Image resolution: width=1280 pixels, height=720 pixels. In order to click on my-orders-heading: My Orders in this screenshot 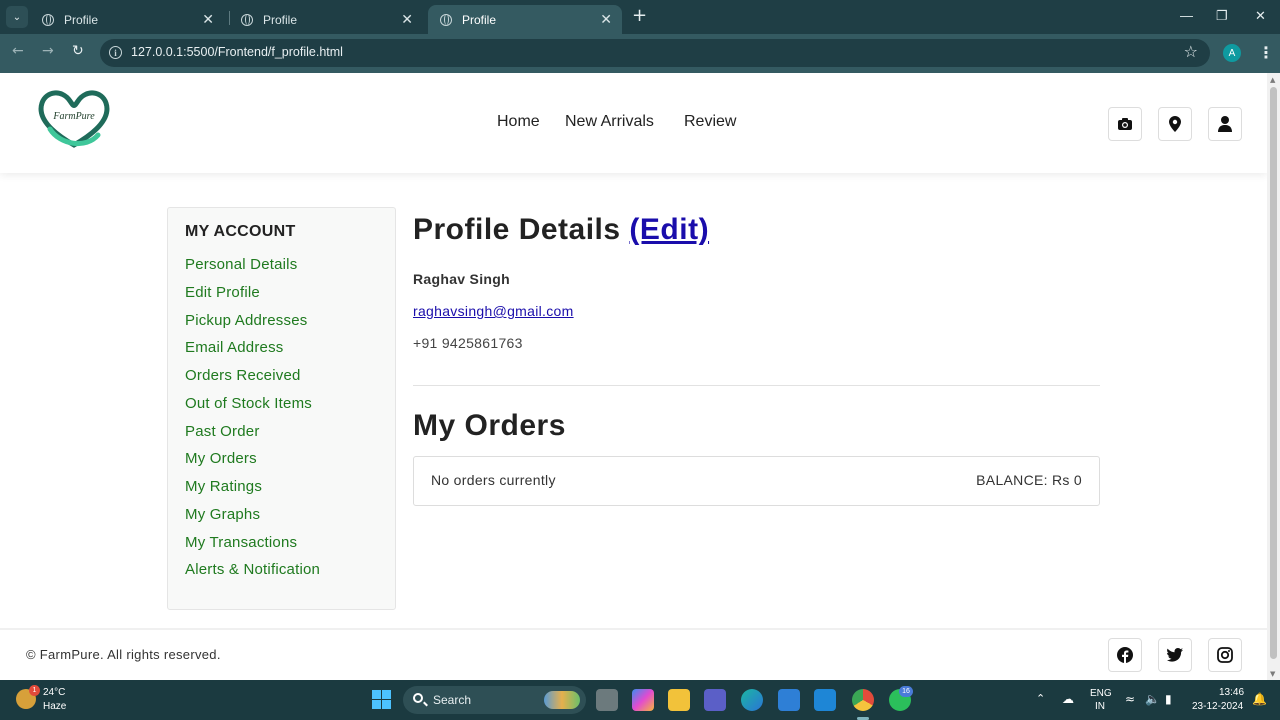, I will do `click(489, 425)`.